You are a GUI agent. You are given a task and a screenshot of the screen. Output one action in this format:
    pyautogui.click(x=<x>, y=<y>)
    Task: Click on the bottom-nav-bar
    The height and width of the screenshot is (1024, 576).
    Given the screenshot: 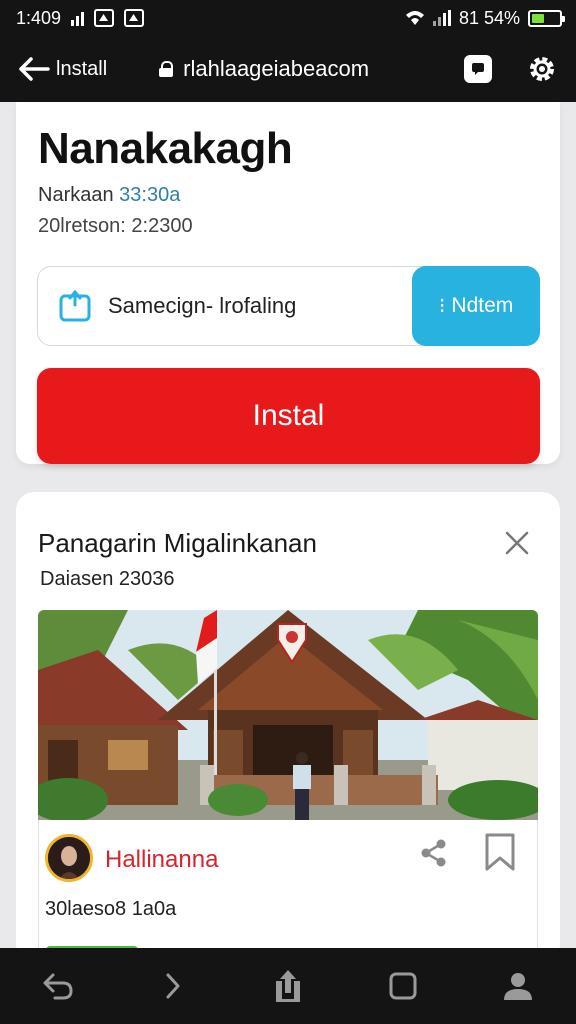 What is the action you would take?
    pyautogui.click(x=288, y=986)
    